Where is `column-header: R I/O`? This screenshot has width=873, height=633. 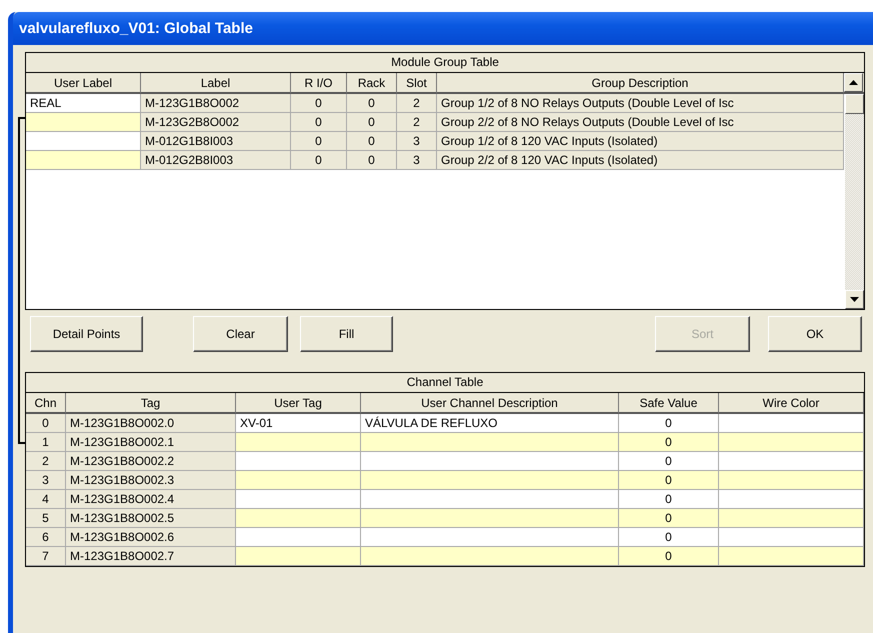
column-header: R I/O is located at coordinates (319, 83).